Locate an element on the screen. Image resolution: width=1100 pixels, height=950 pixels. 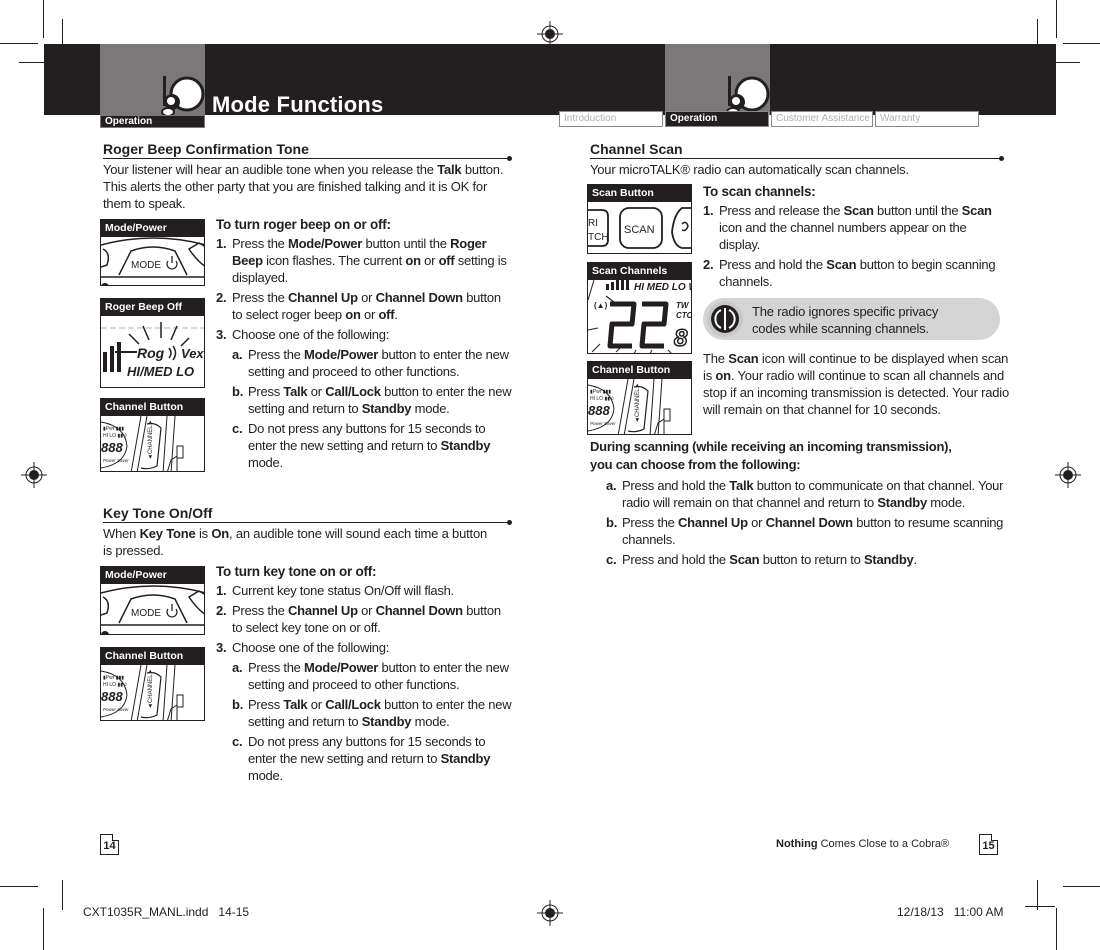
svg-text: TW is located at coordinates (683, 305).